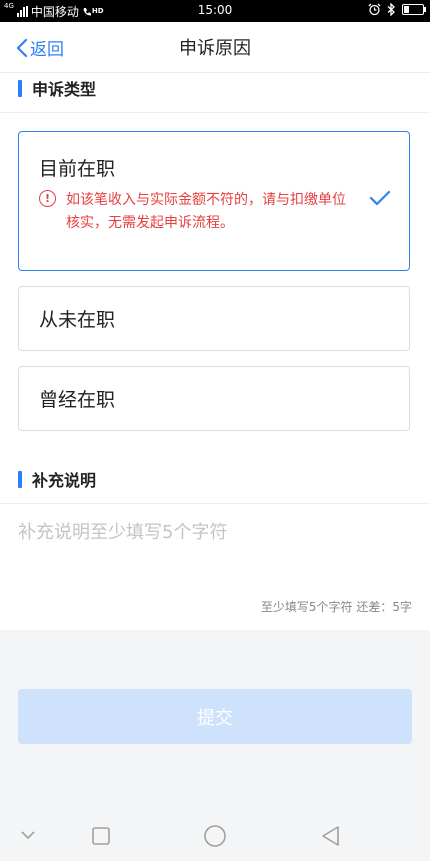 This screenshot has width=430, height=861. Describe the element at coordinates (77, 400) in the screenshot. I see `option-label: 曾经在职` at that location.